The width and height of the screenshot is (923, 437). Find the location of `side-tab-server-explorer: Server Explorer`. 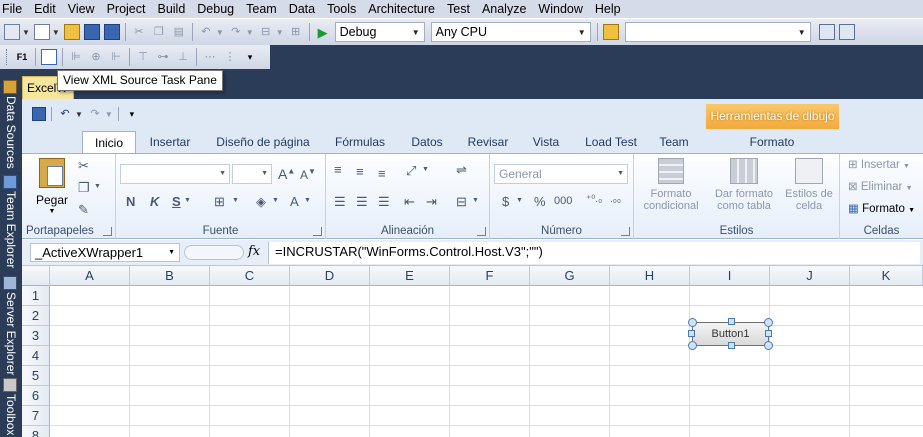

side-tab-server-explorer: Server Explorer is located at coordinates (11, 328).